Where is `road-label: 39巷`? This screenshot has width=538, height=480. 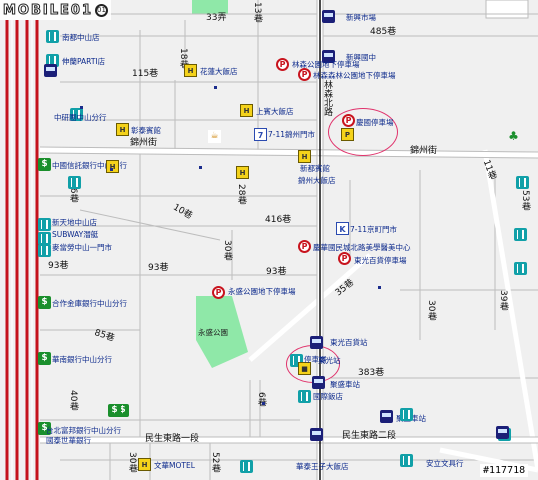 road-label: 39巷 is located at coordinates (503, 300).